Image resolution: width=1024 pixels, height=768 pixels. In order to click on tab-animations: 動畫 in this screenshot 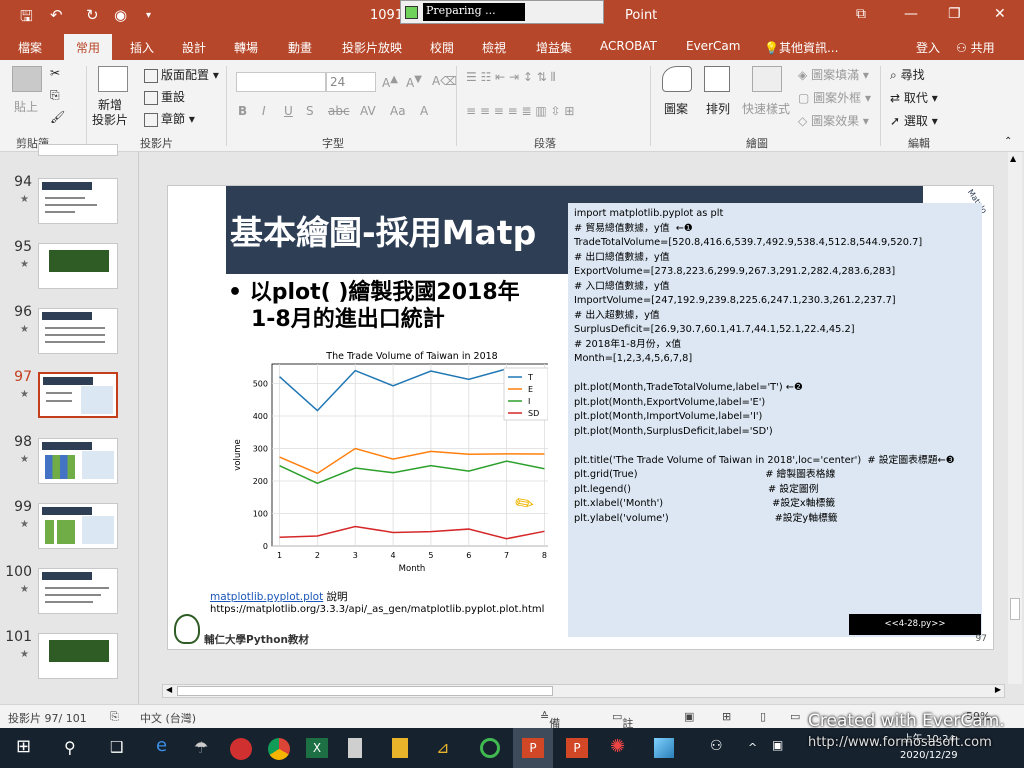, I will do `click(300, 47)`.